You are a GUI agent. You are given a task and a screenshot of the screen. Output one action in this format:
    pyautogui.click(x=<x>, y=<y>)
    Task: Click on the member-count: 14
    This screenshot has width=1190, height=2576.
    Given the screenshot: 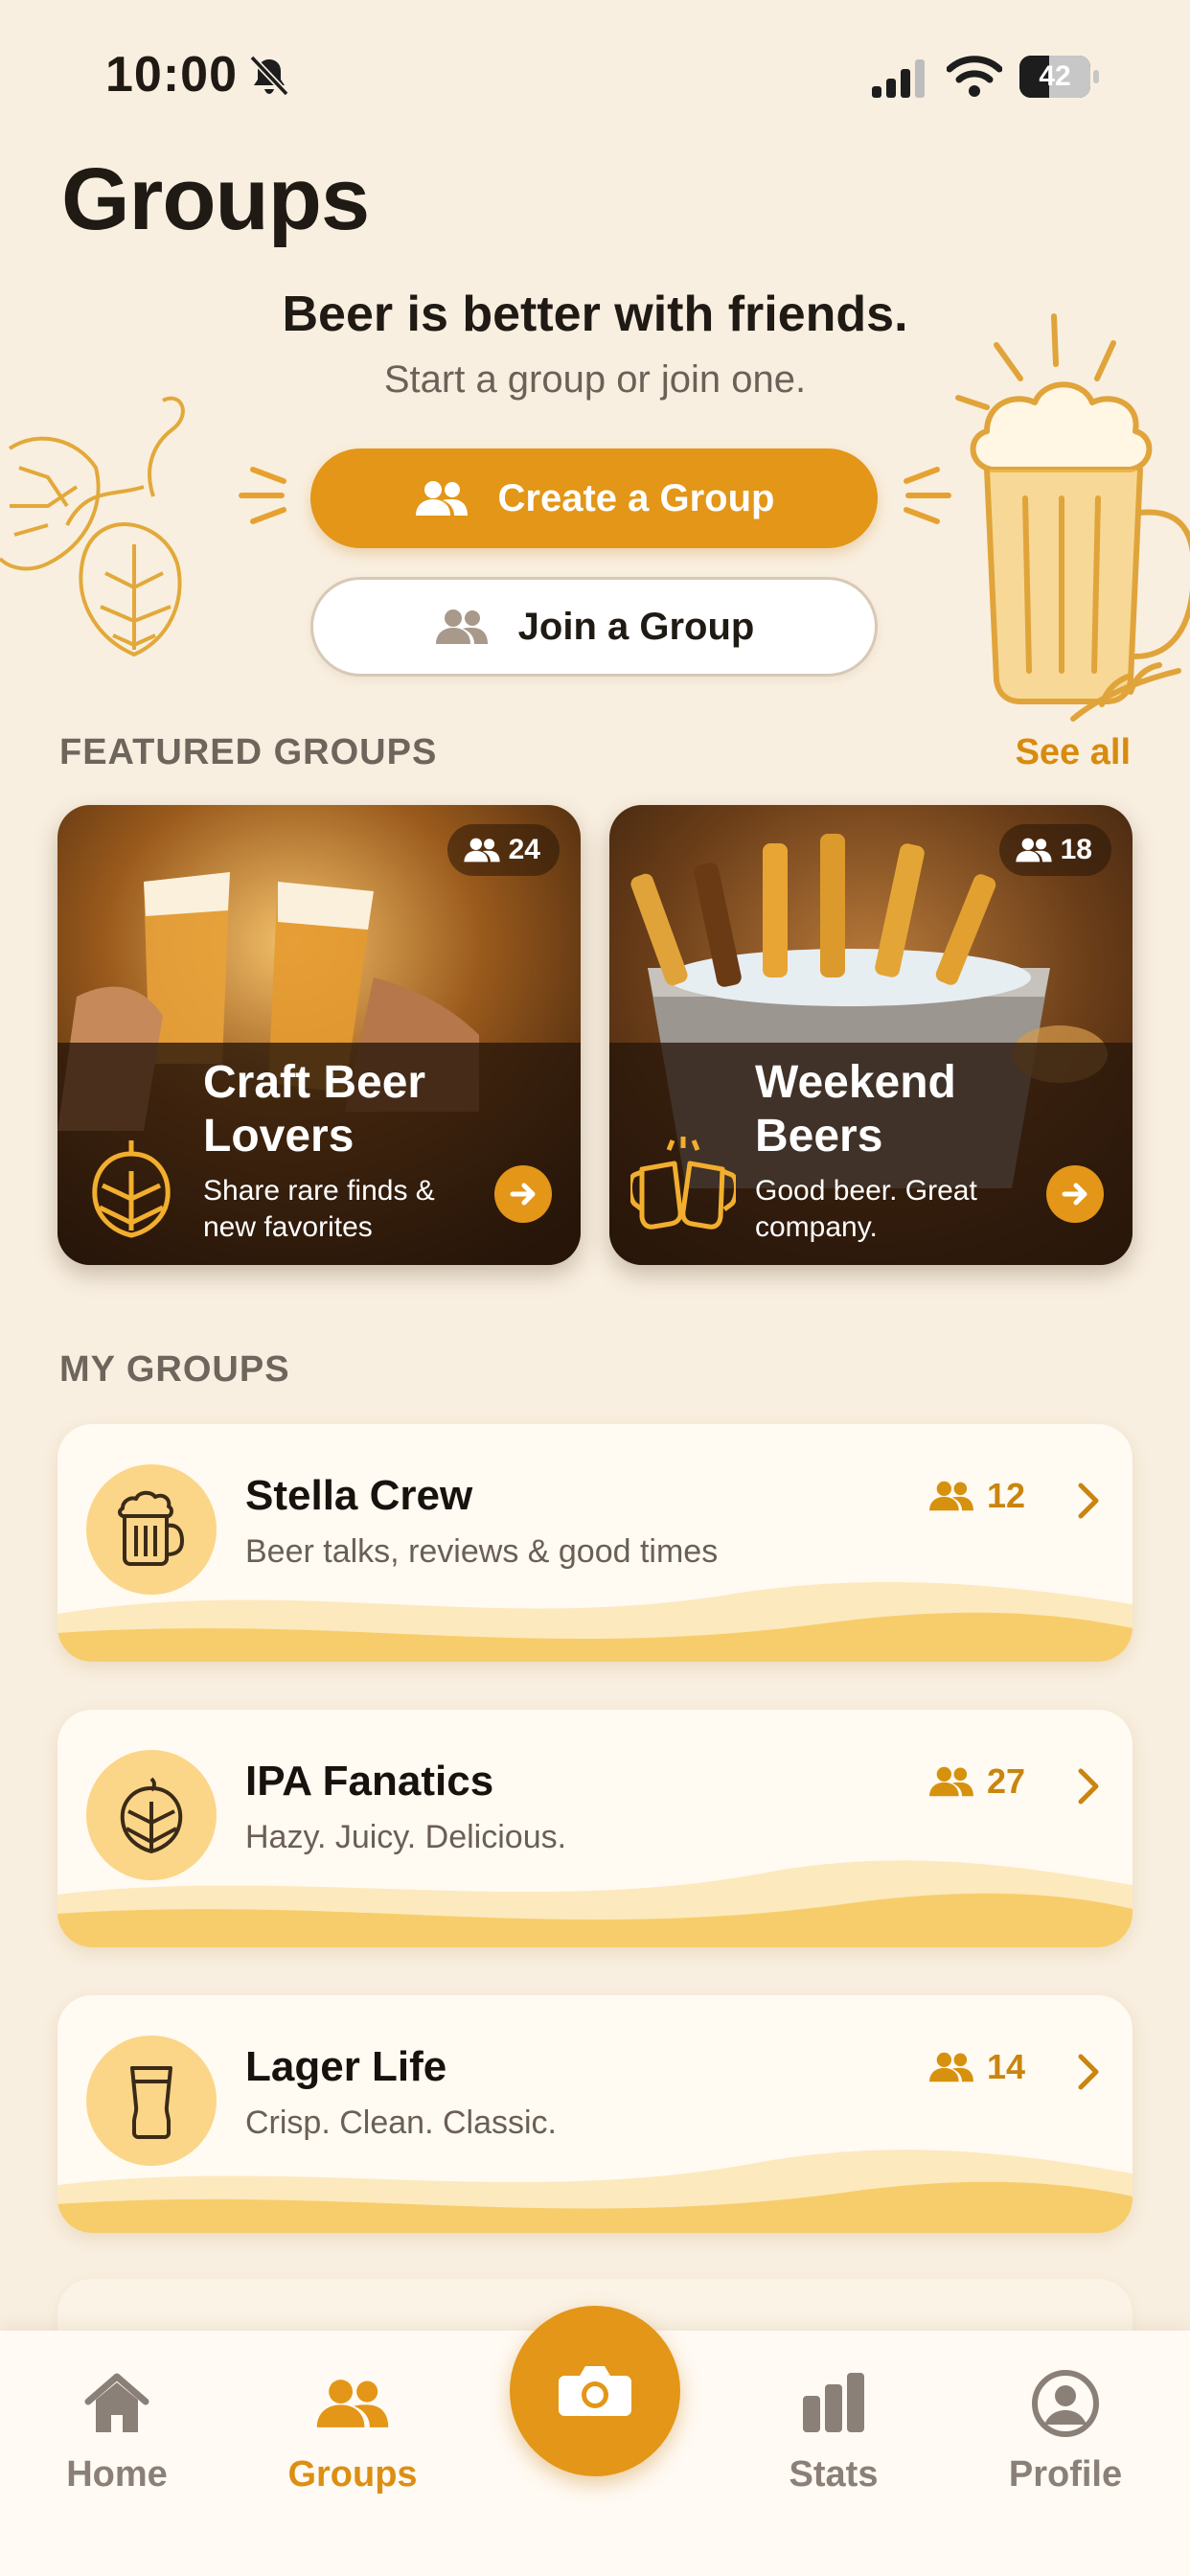 What is the action you would take?
    pyautogui.click(x=1007, y=2066)
    